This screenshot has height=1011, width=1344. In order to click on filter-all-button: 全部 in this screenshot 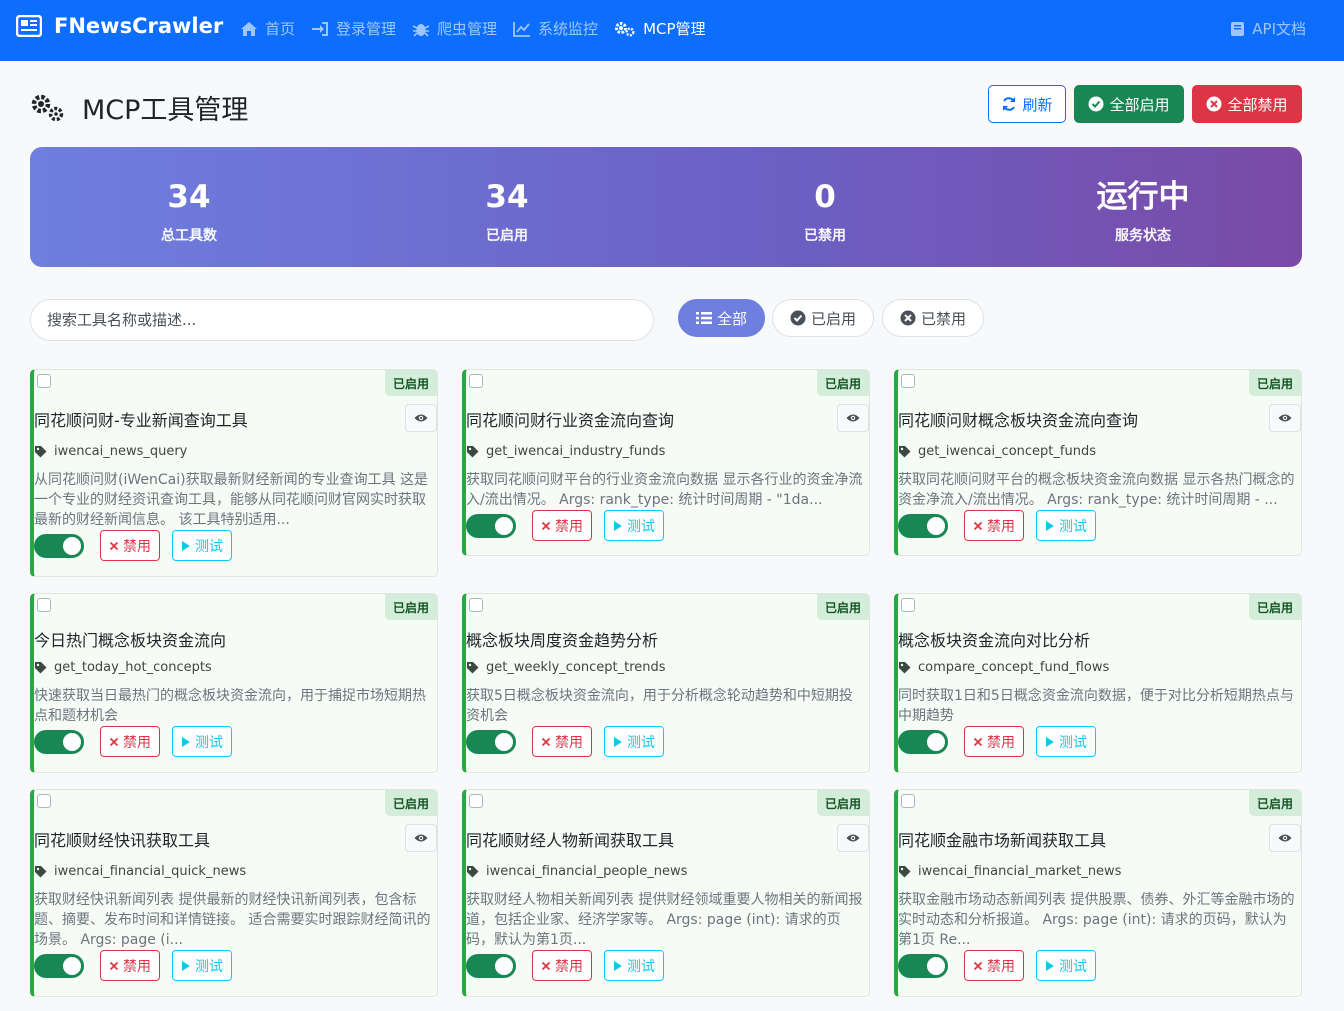, I will do `click(721, 318)`.